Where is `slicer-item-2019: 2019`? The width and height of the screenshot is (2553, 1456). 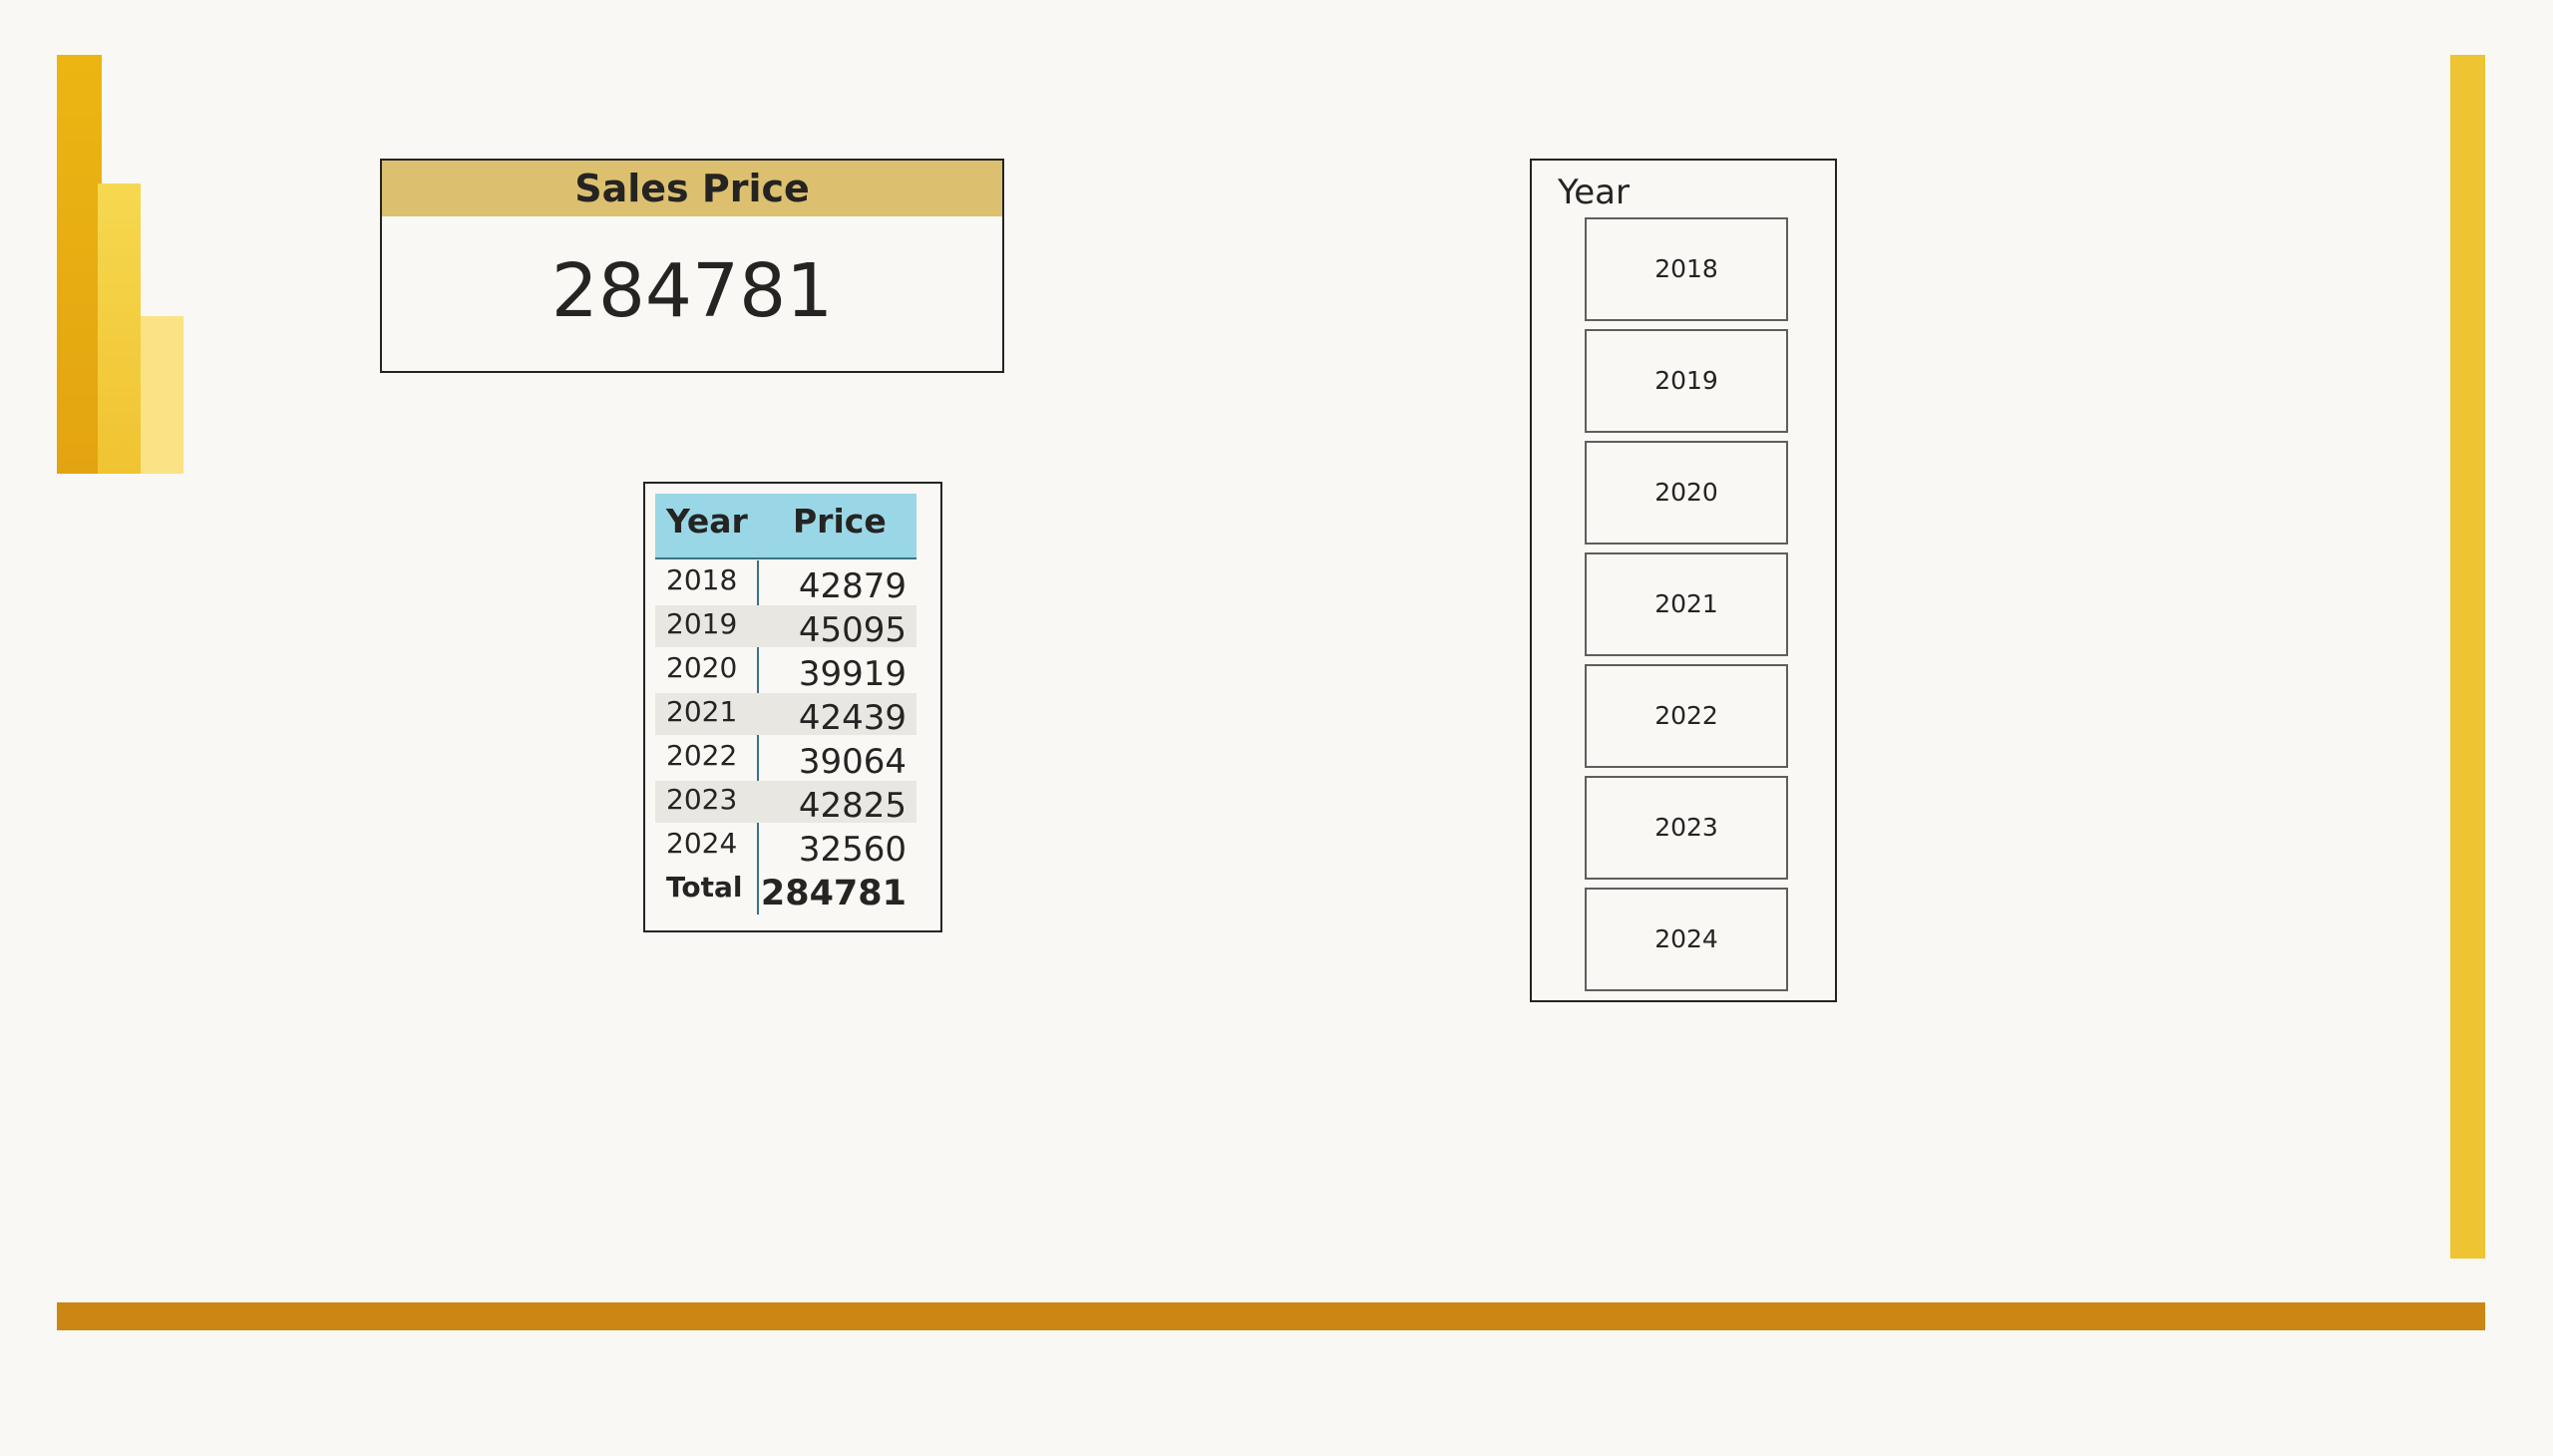 slicer-item-2019: 2019 is located at coordinates (1687, 381).